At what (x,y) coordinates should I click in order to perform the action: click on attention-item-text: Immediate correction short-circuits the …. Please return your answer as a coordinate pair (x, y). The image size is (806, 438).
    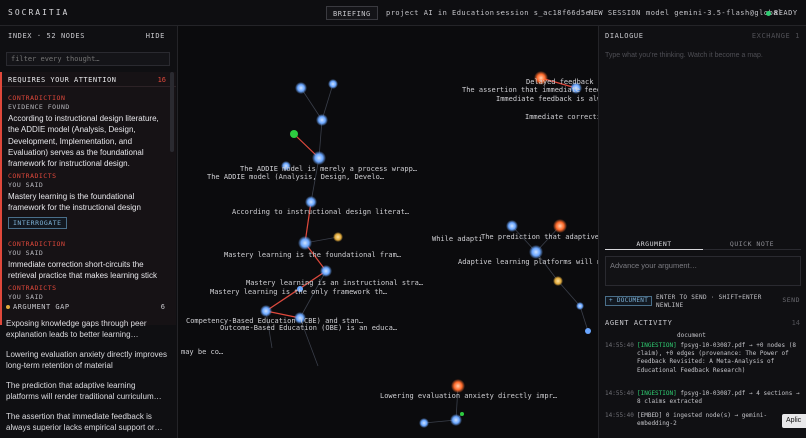
    Looking at the image, I should click on (88, 270).